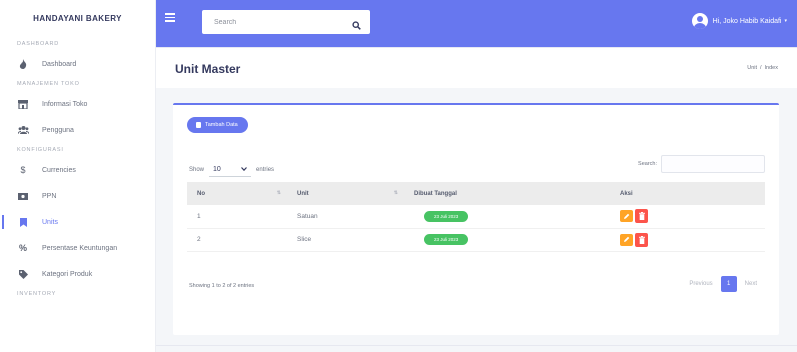 Image resolution: width=797 pixels, height=352 pixels. Describe the element at coordinates (222, 286) in the screenshot. I see `table-info: Showing 1 to 2 of 2 entries` at that location.